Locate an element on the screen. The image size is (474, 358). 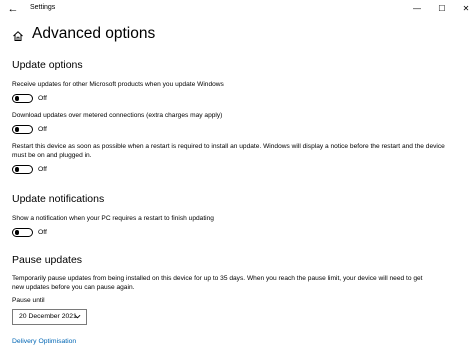
pause-until-value: 20 December 2021 is located at coordinates (48, 316).